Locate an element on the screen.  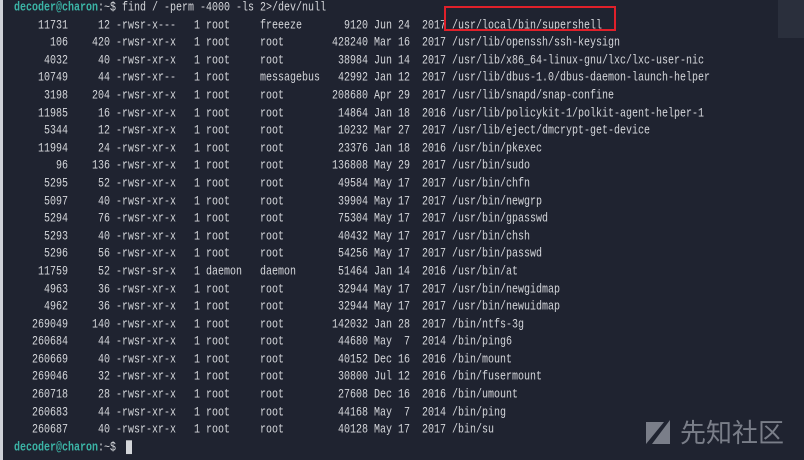
cursor is located at coordinates (129, 446).